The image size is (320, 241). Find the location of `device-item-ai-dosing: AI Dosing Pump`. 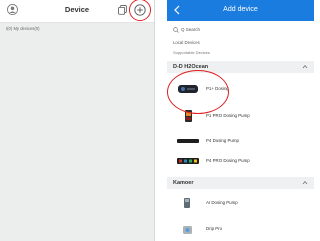

device-item-ai-dosing: AI Dosing Pump is located at coordinates (240, 203).